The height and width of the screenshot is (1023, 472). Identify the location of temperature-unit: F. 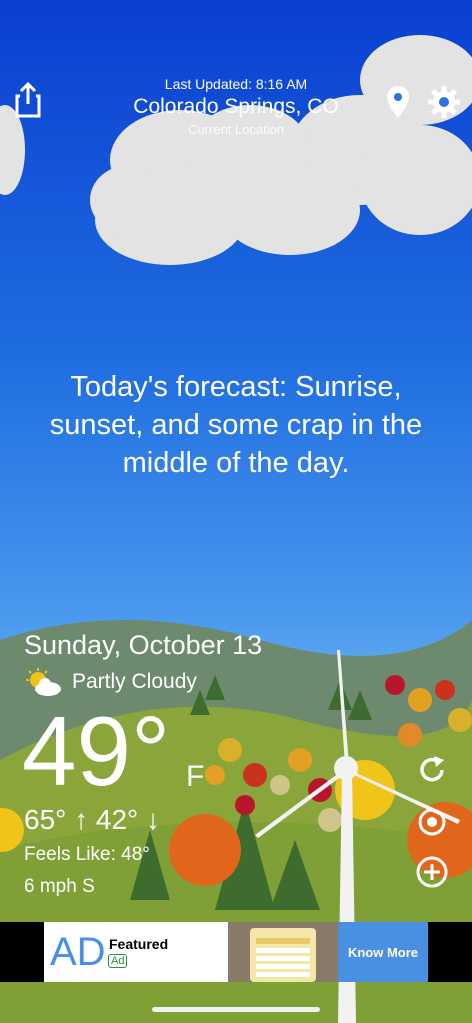
(195, 777).